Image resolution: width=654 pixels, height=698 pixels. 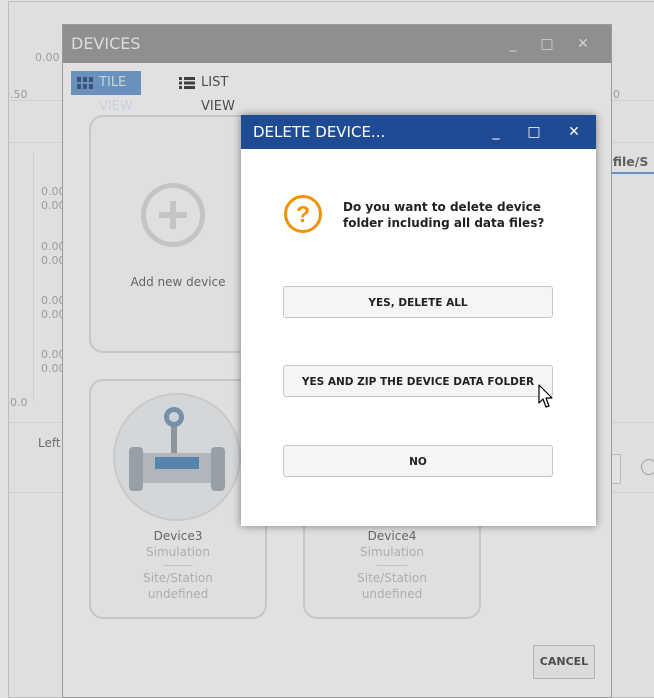 What do you see at coordinates (303, 214) in the screenshot?
I see `question-icon: ?` at bounding box center [303, 214].